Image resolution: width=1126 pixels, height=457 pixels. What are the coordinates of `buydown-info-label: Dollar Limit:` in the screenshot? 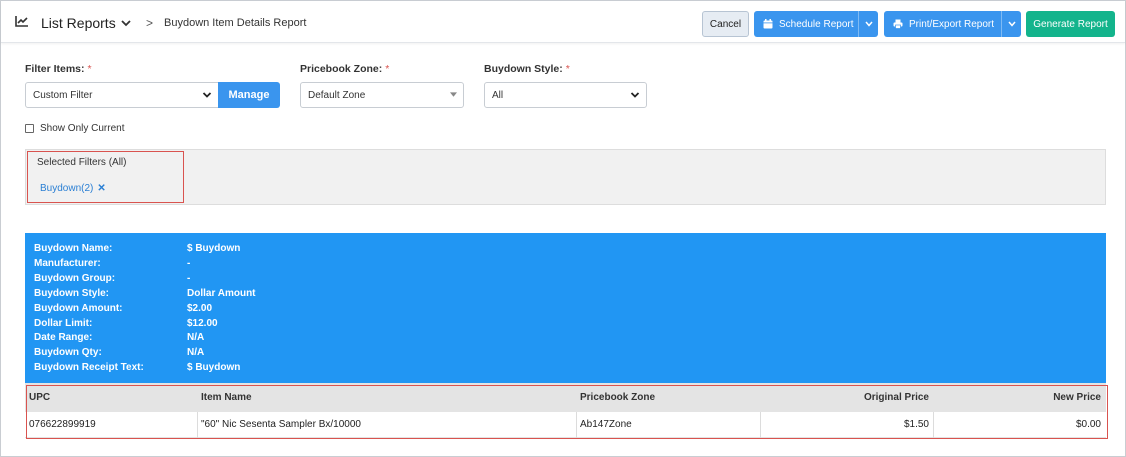 It's located at (63, 323).